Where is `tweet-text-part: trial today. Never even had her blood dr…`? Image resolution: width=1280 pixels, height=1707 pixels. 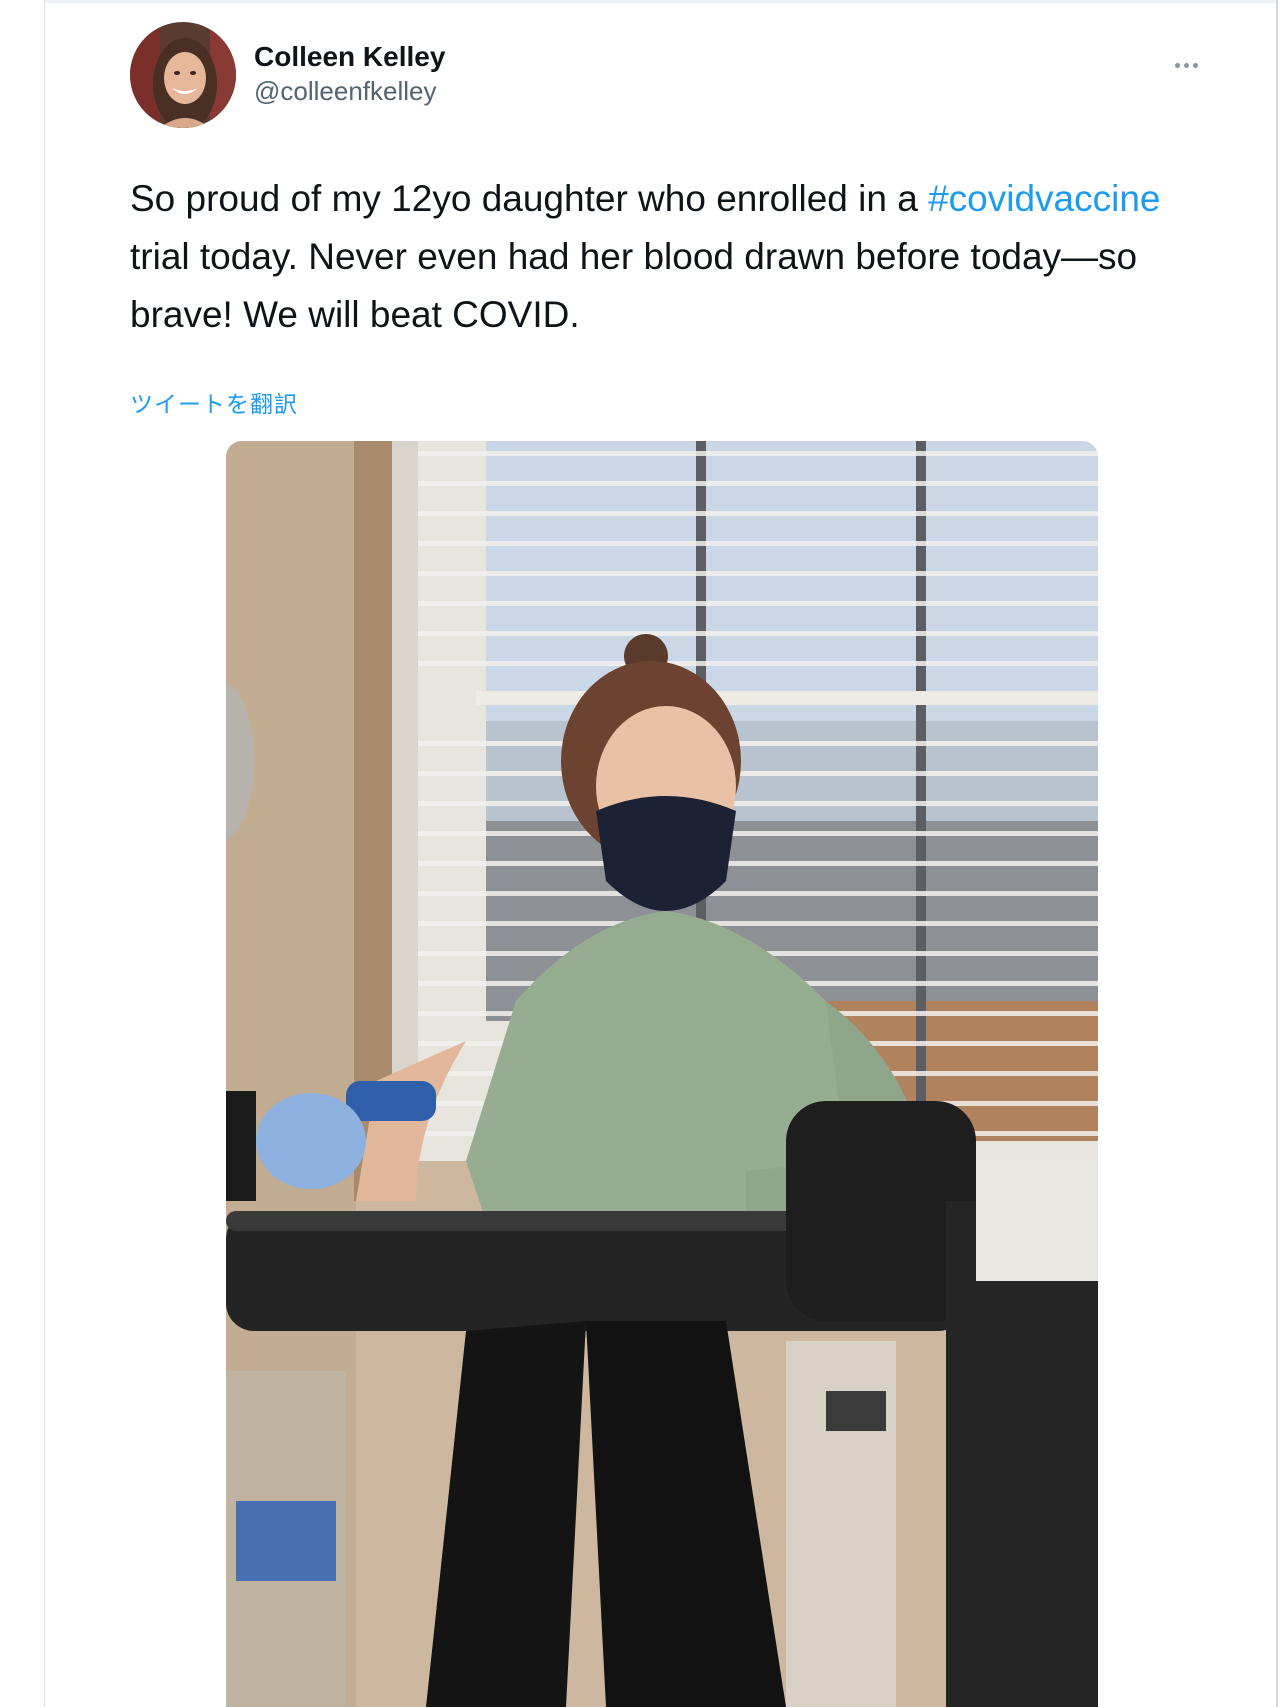
tweet-text-part: trial today. Never even had her blood dr… is located at coordinates (634, 285).